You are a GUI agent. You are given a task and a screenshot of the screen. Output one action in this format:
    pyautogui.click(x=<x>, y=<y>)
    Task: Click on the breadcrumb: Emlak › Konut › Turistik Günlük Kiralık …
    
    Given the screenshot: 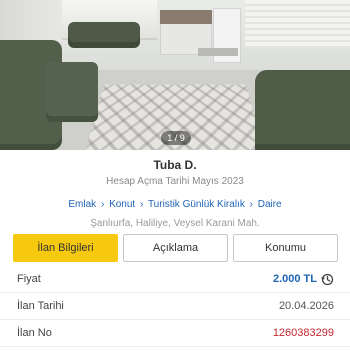 What is the action you would take?
    pyautogui.click(x=175, y=204)
    